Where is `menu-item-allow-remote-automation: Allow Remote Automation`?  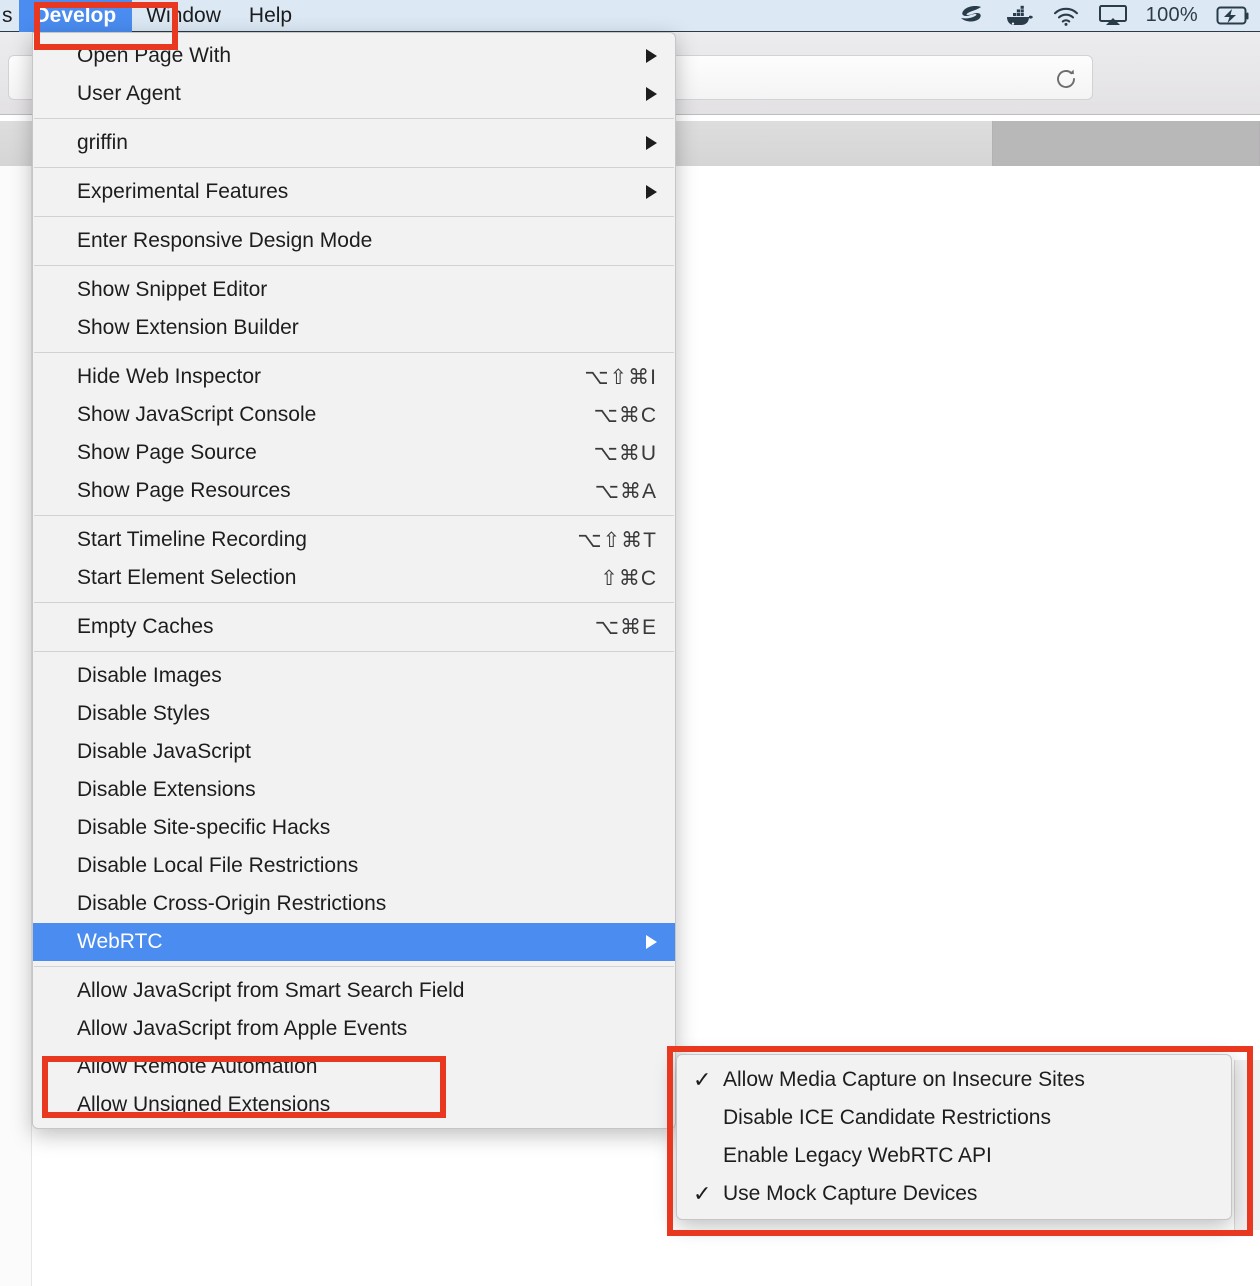 menu-item-allow-remote-automation: Allow Remote Automation is located at coordinates (354, 1067).